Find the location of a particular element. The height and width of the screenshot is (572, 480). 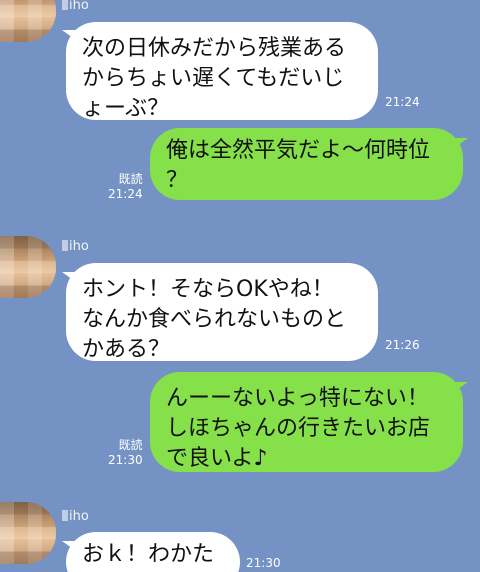

message-bubble: 次の日休みだから残業ある からちょい遅くてもだいじ ょーぶ？ is located at coordinates (222, 71).